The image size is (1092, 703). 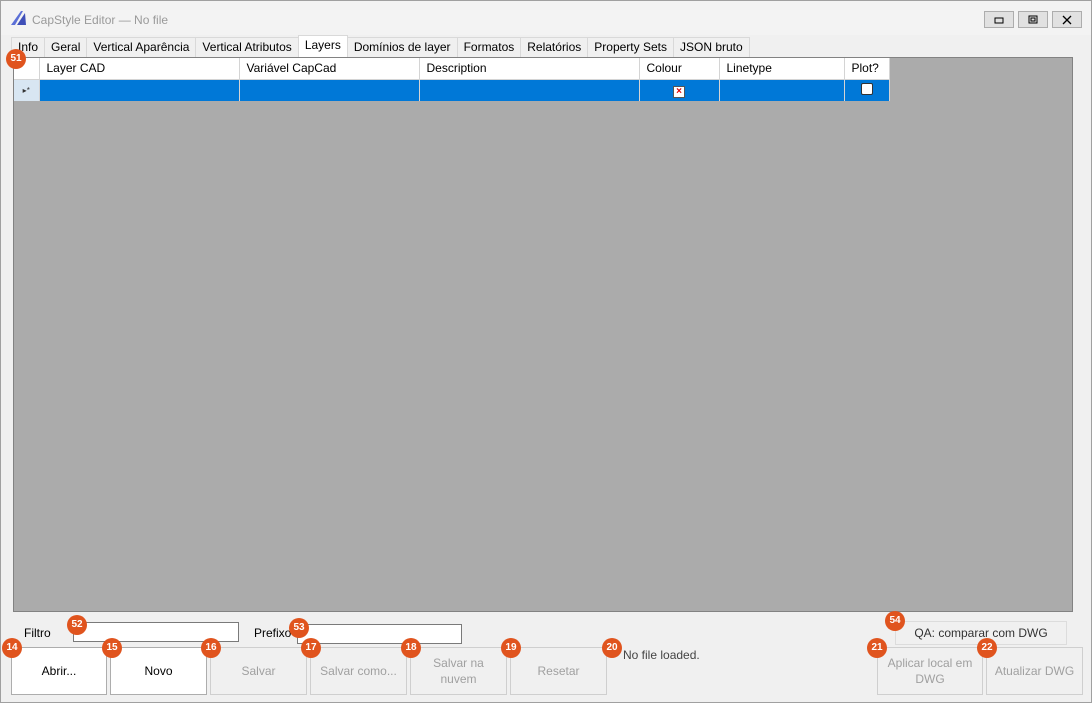 I want to click on minimize-icon, so click(x=999, y=20).